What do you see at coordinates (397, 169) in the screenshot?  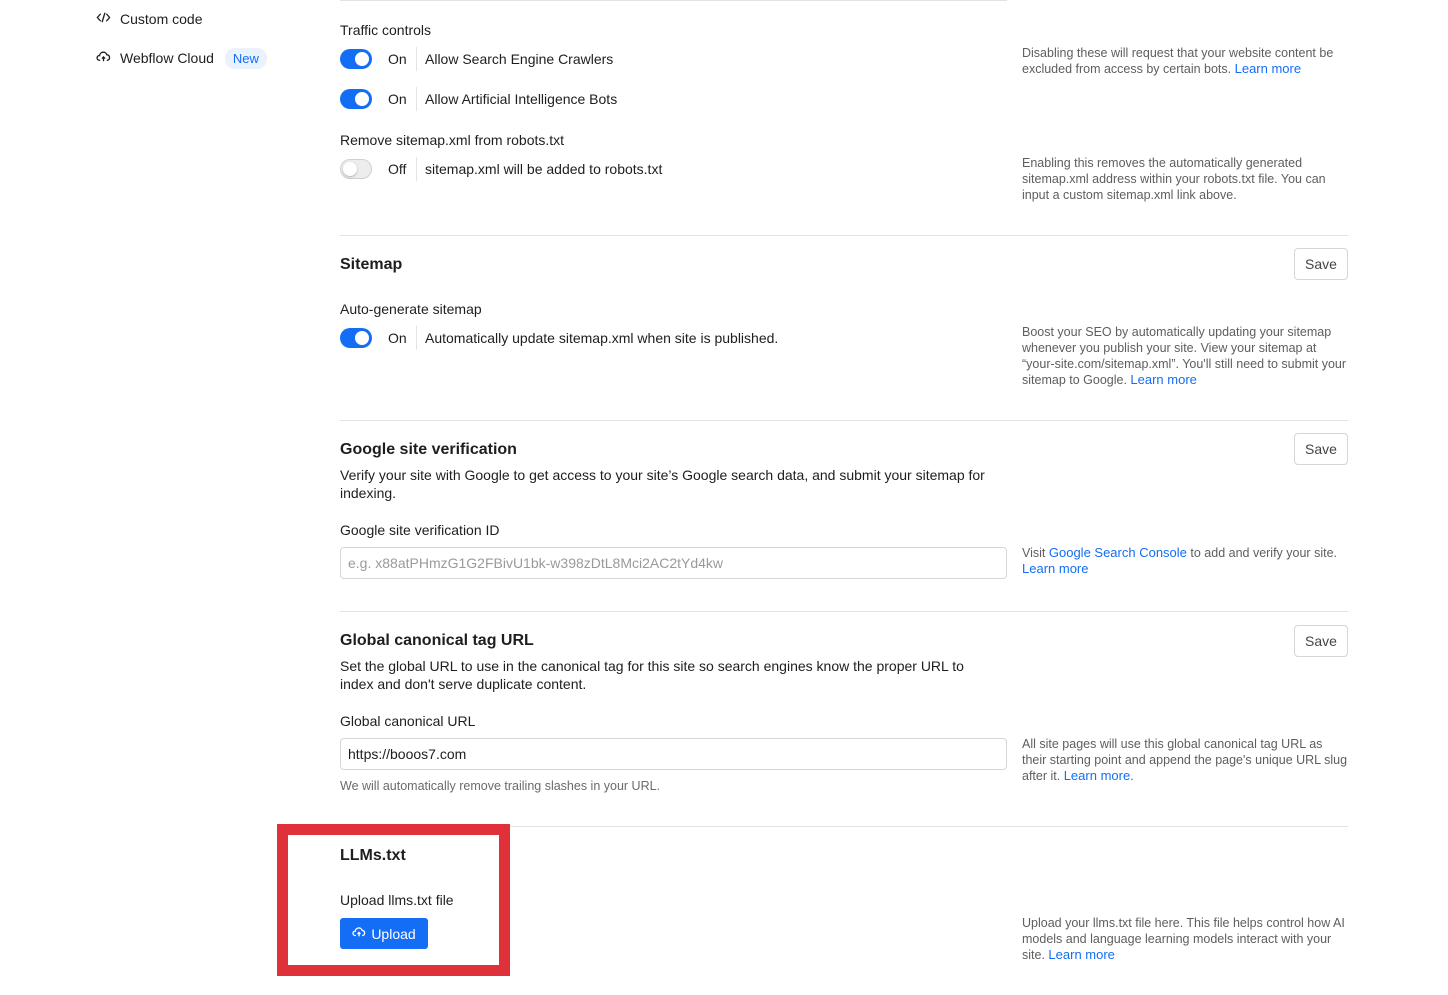 I see `toggle-state: Off` at bounding box center [397, 169].